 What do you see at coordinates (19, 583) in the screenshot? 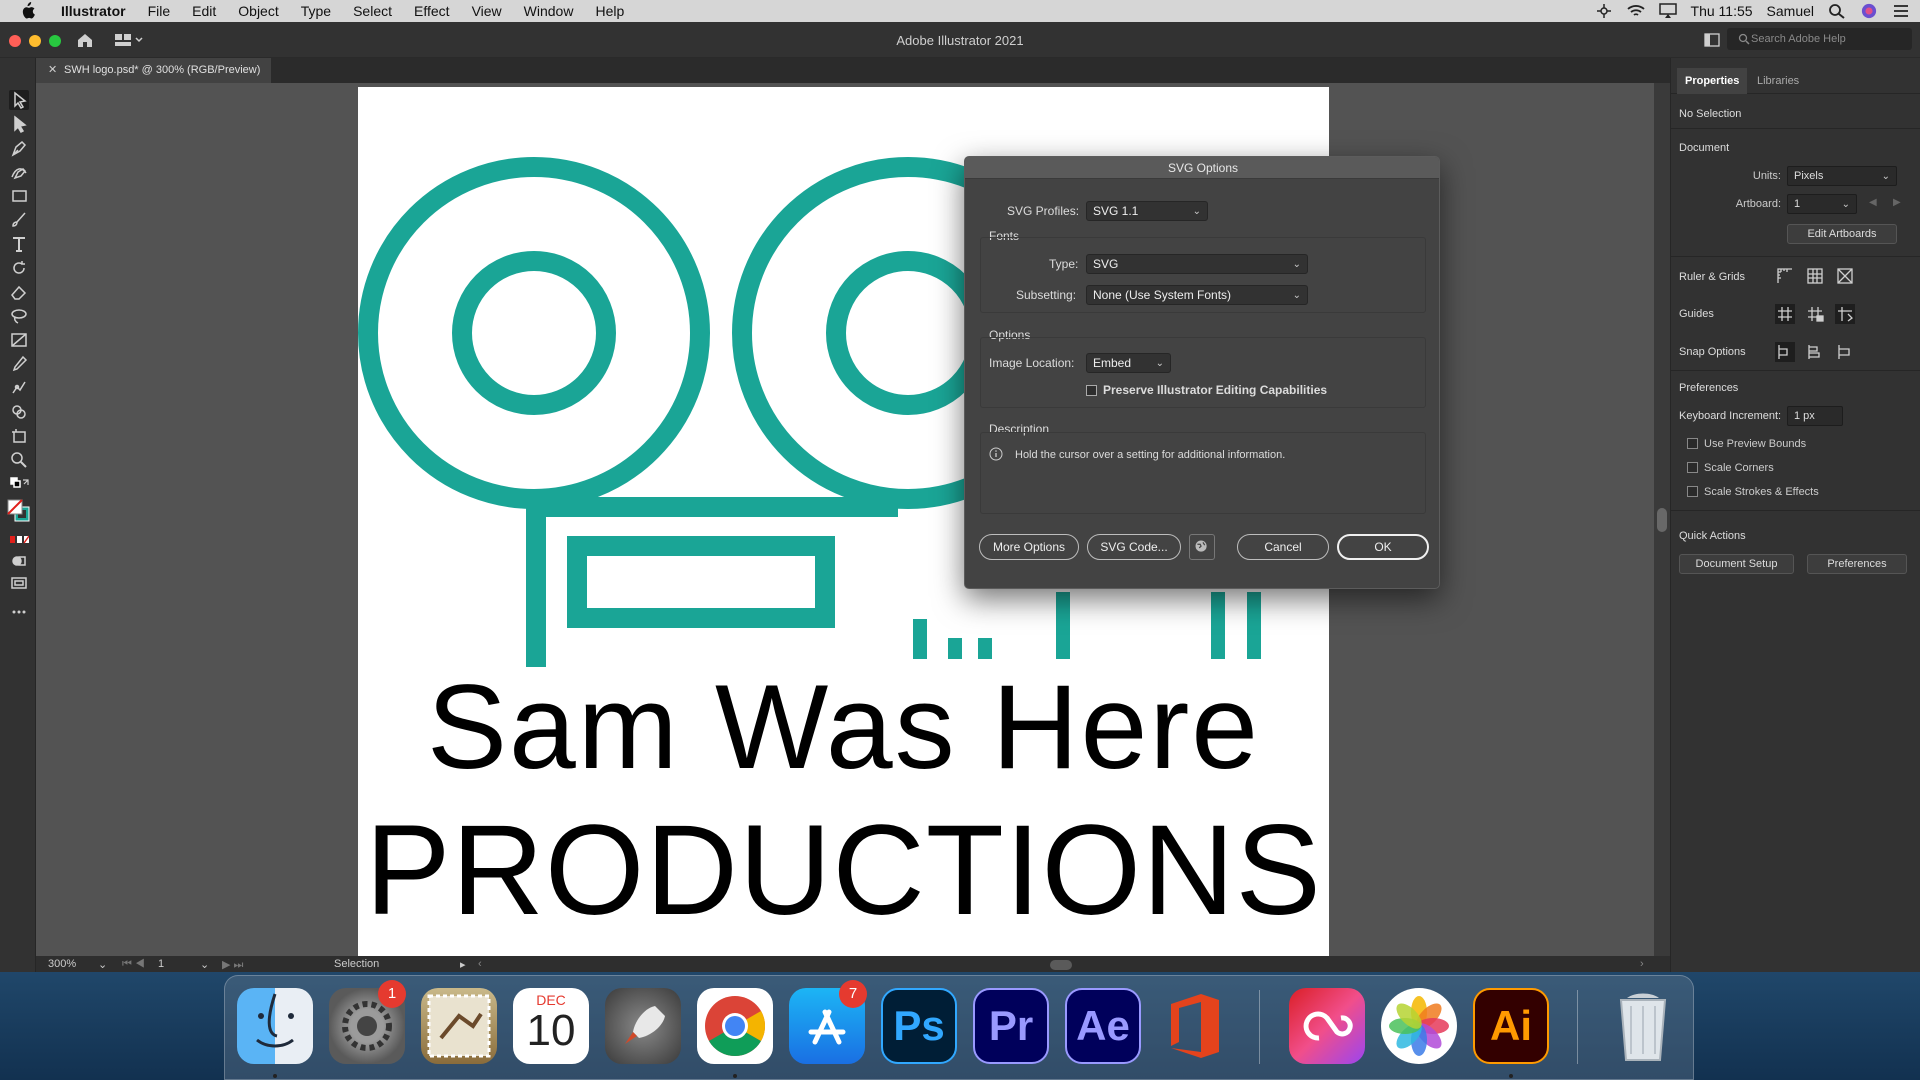
I see `screen-mode-icon` at bounding box center [19, 583].